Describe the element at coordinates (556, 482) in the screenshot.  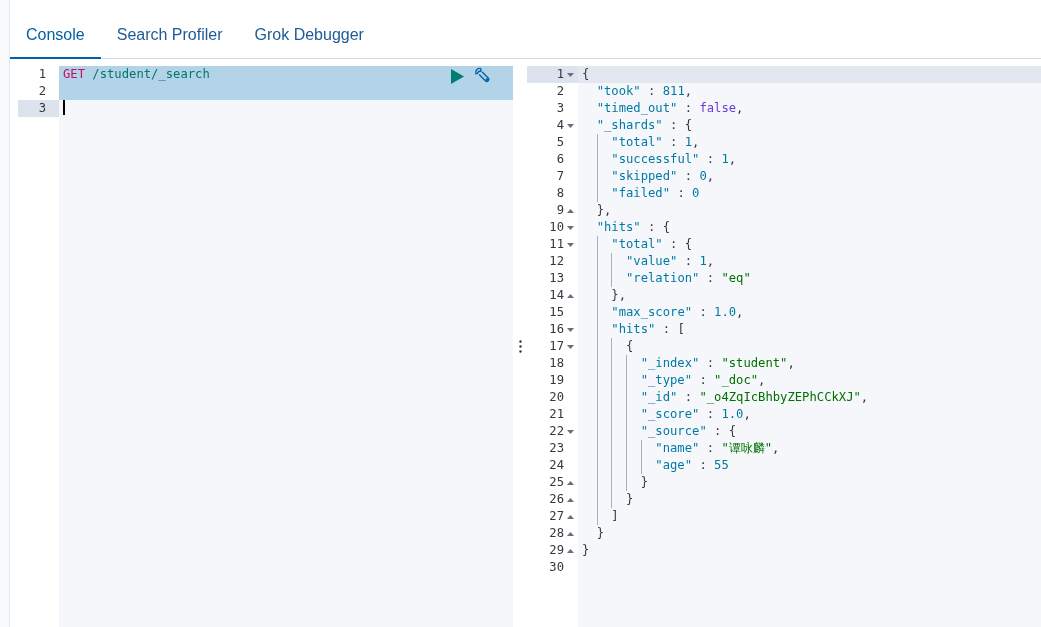
I see `line-number: 25` at that location.